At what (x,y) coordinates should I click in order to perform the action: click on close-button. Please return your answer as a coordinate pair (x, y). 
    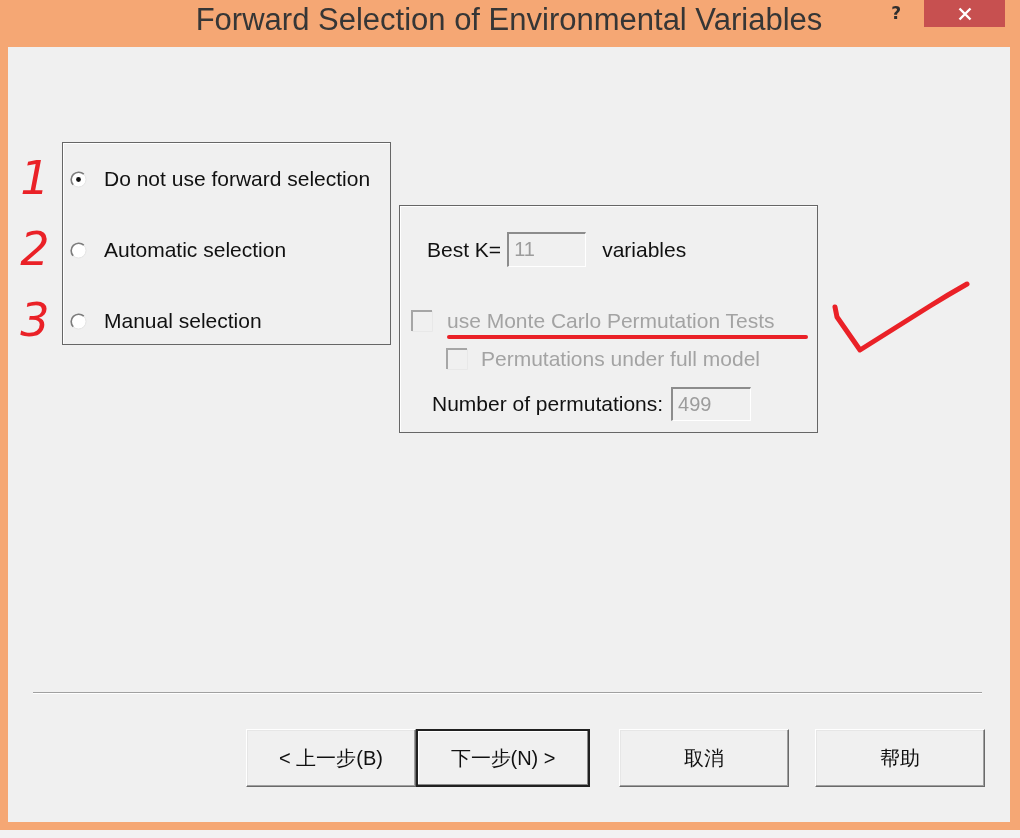
    Looking at the image, I should click on (964, 13).